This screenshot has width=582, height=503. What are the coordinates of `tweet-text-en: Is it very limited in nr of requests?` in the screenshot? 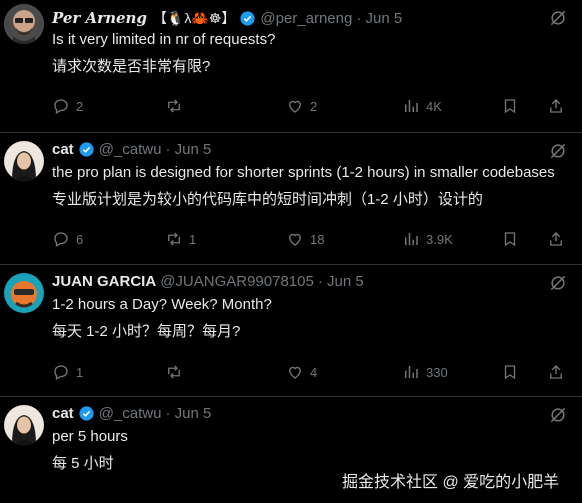 It's located at (164, 39).